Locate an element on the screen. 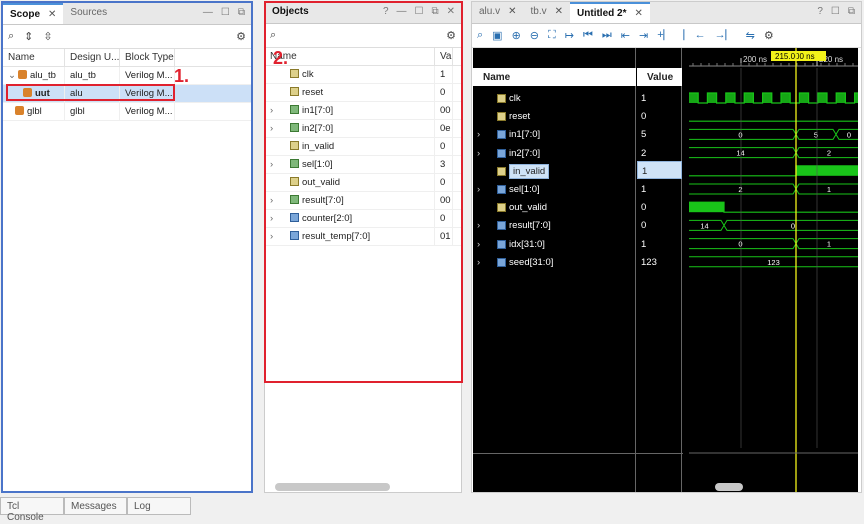  save-icon: ▣ is located at coordinates (497, 35).